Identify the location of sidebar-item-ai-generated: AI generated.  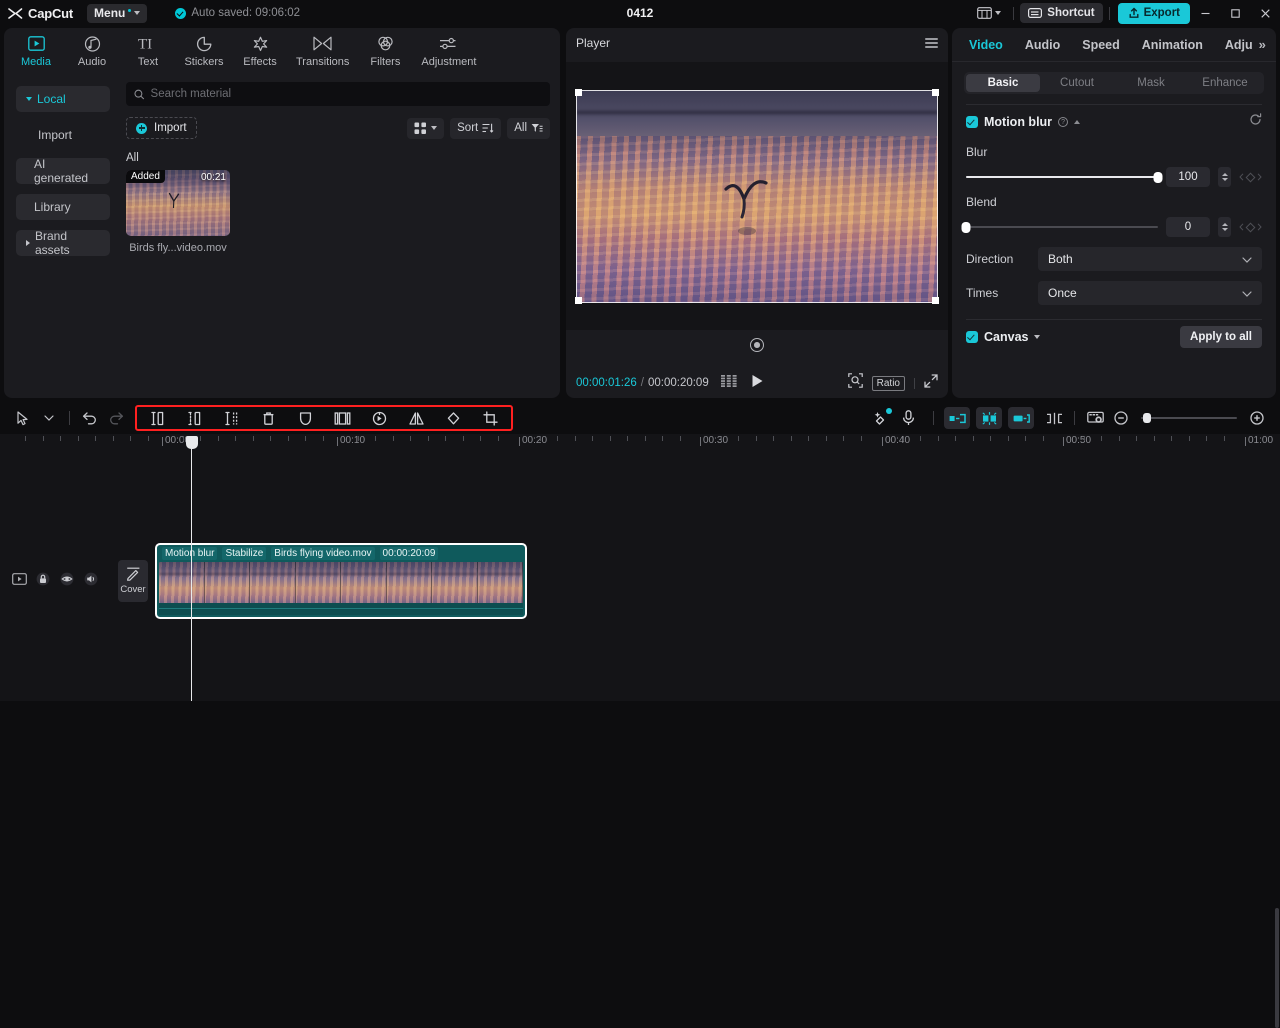
(63, 171).